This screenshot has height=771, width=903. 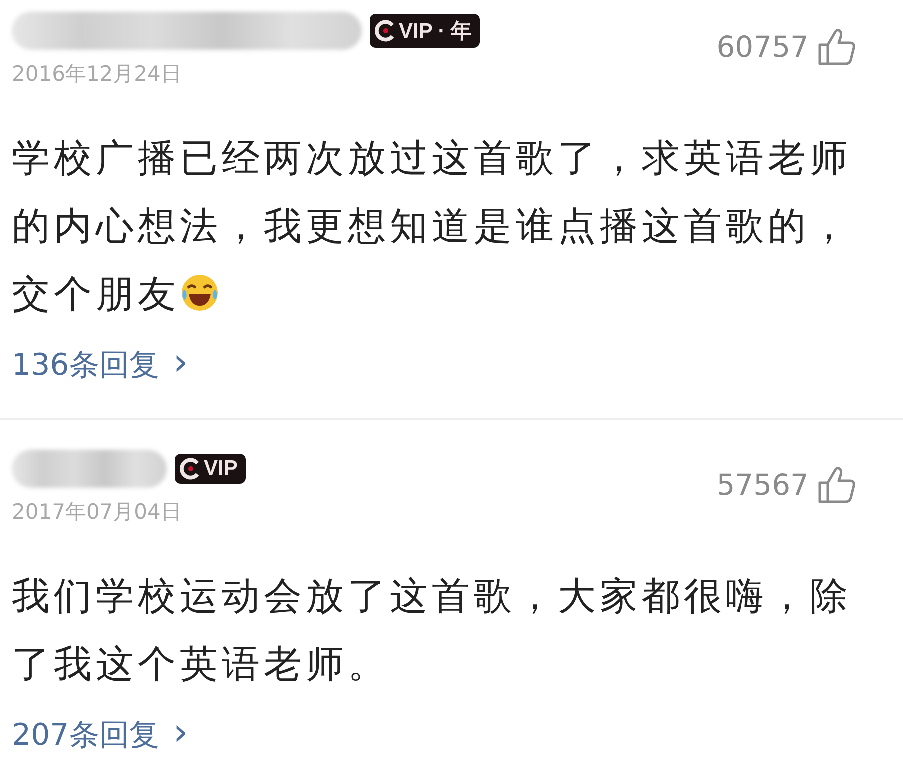 I want to click on replies-link: 207条回复 ›, so click(x=100, y=733).